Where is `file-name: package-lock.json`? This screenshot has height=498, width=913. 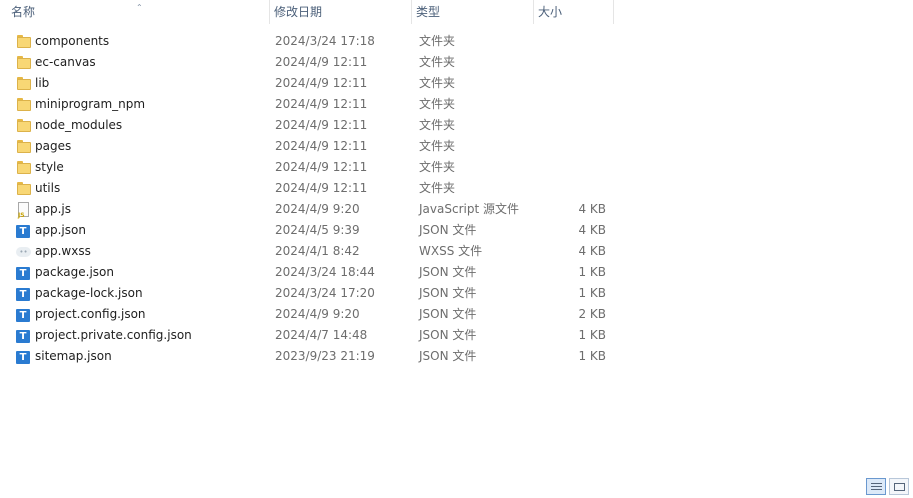
file-name: package-lock.json is located at coordinates (89, 293).